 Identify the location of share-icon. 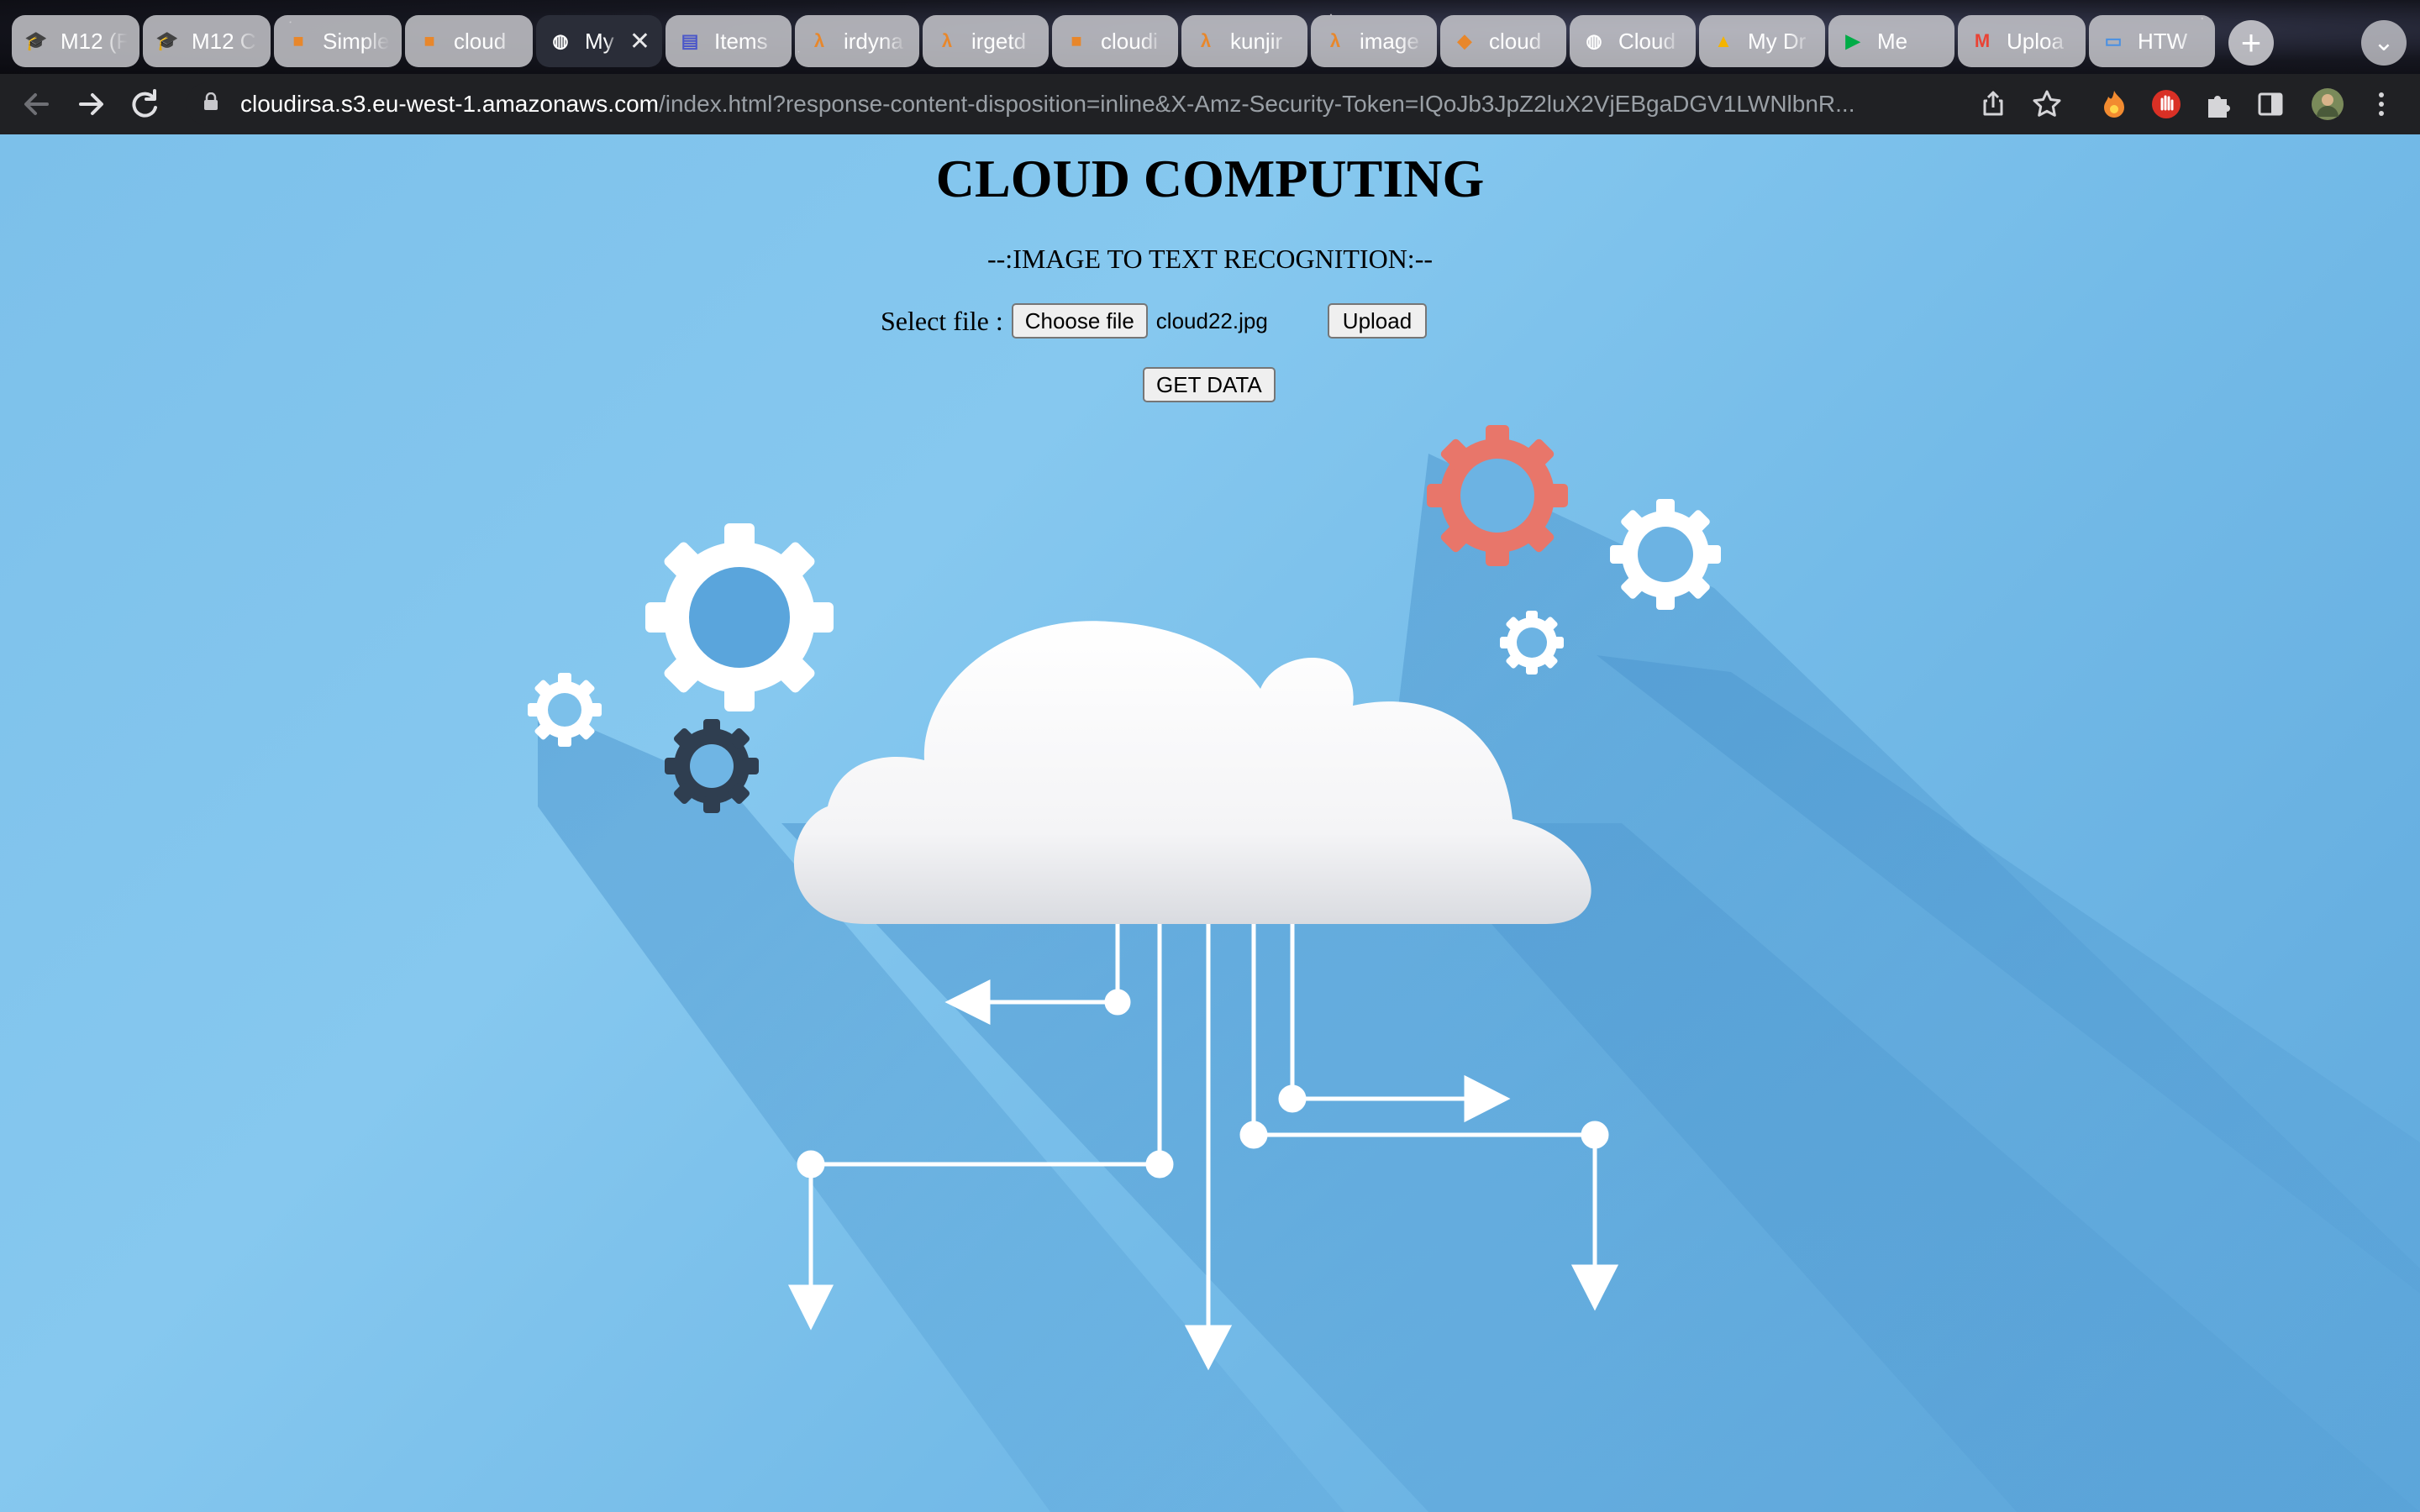
(1993, 104).